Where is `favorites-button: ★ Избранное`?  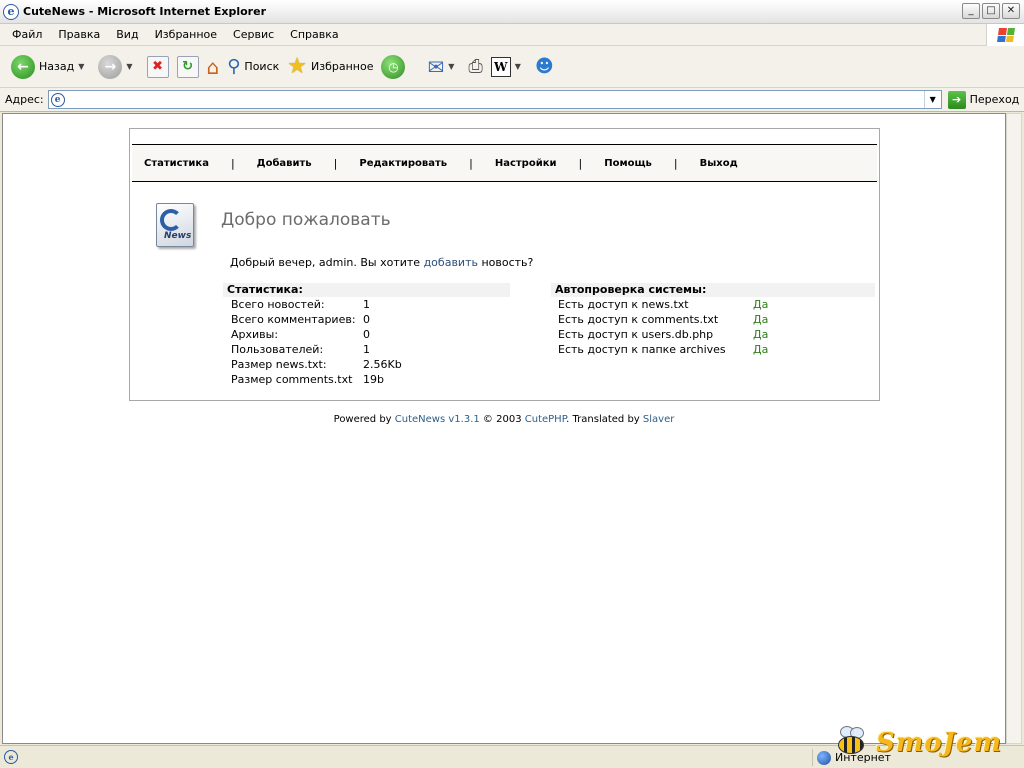
favorites-button: ★ Избранное is located at coordinates (330, 67).